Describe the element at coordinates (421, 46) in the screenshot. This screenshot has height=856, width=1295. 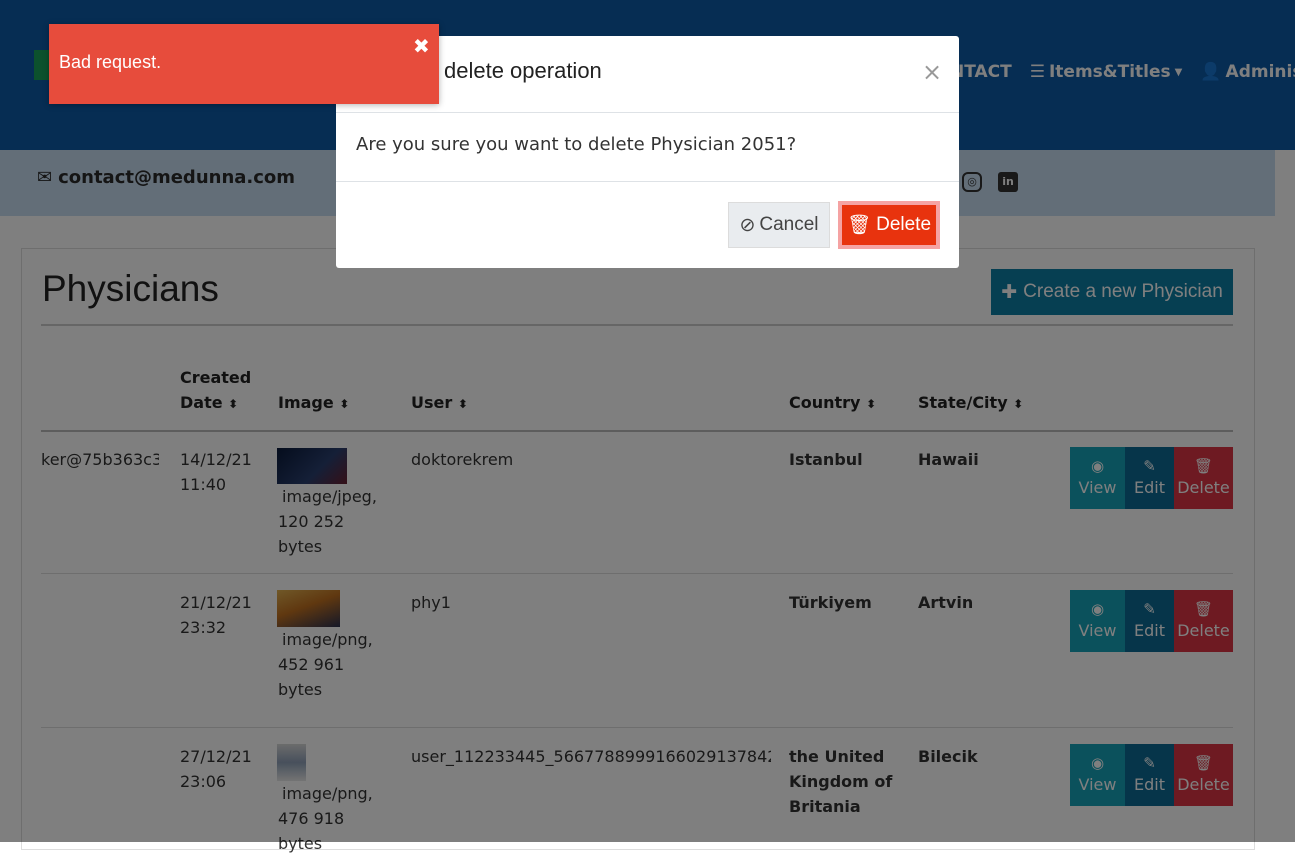
I see `toast-close-button: ✖` at that location.